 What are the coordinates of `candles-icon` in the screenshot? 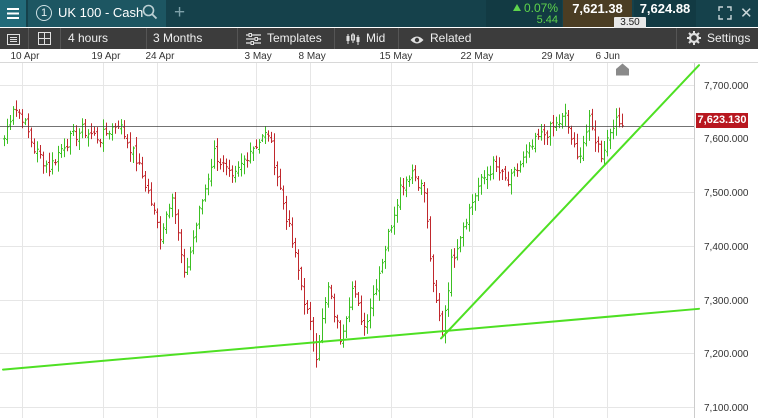 It's located at (353, 39).